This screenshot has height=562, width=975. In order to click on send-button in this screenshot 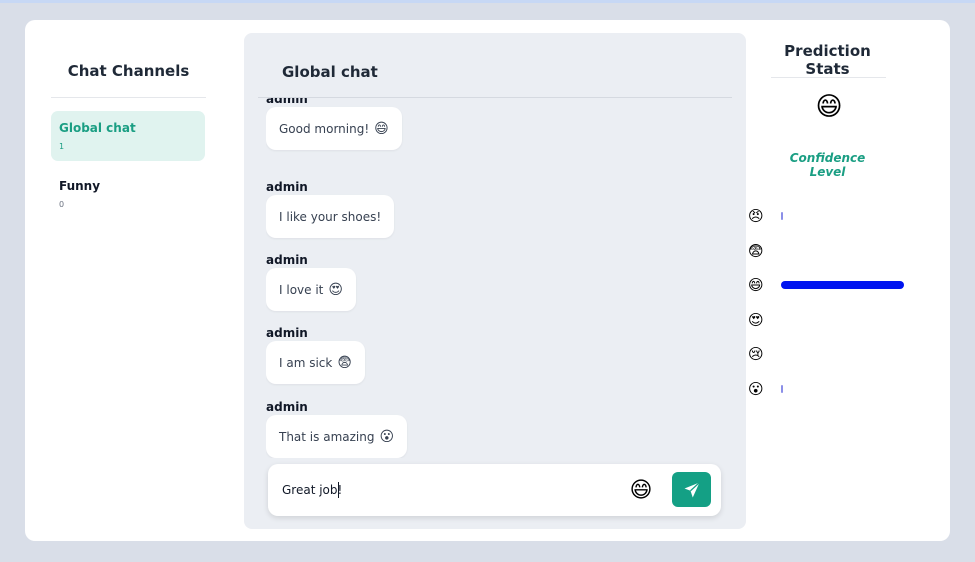, I will do `click(691, 489)`.